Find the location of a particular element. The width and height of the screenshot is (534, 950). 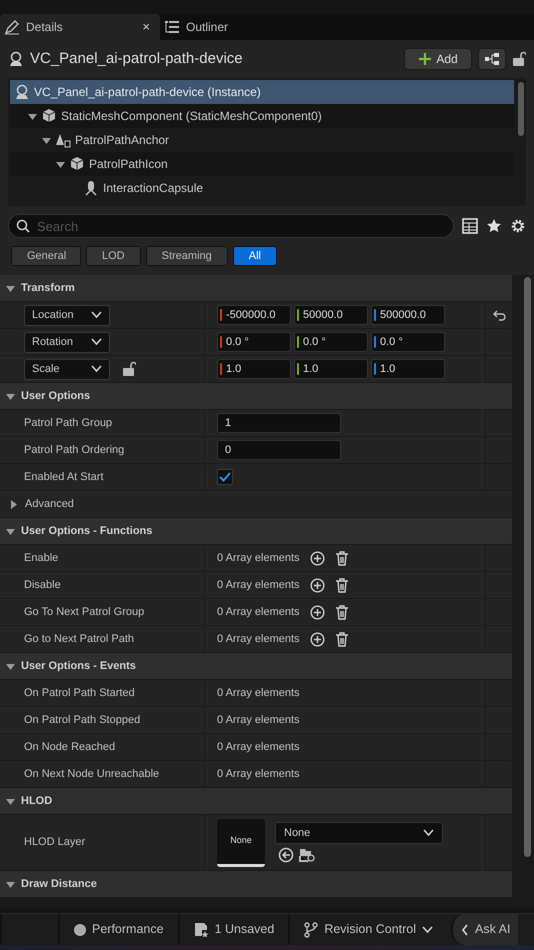

check-icon is located at coordinates (225, 477).